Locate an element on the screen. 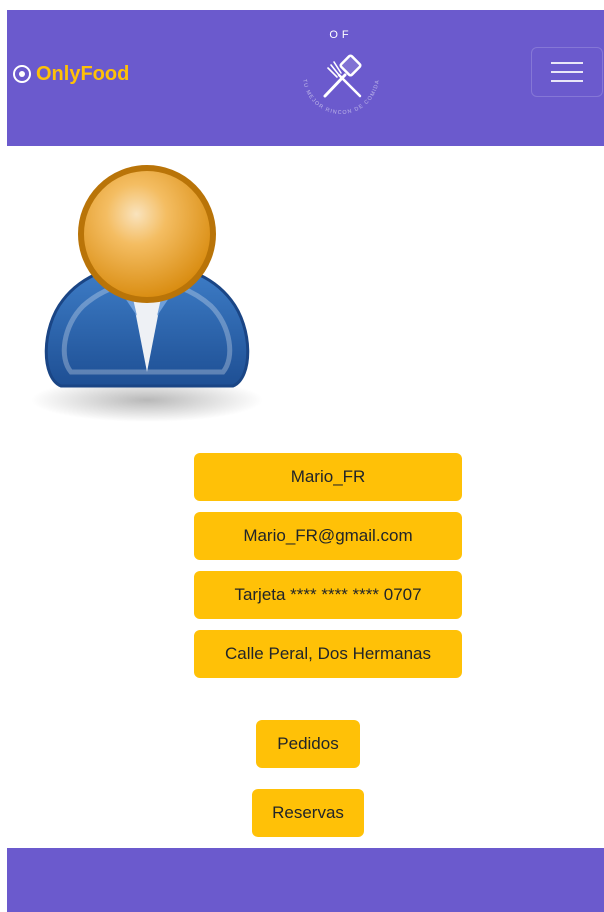  brand-name: OnlyFood is located at coordinates (83, 73).